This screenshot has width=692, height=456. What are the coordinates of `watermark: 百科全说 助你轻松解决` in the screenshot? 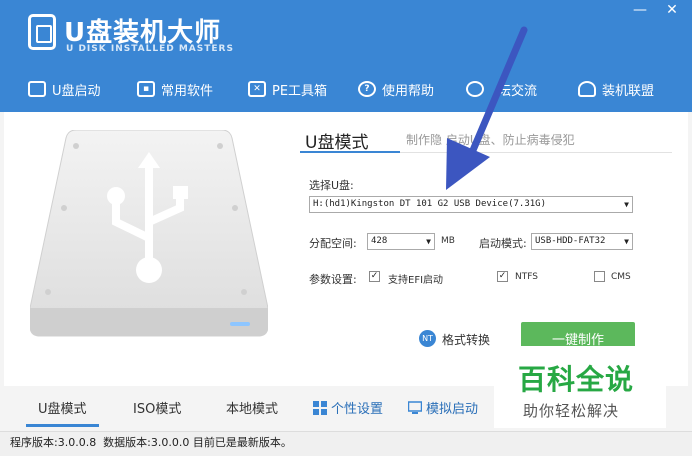 It's located at (580, 387).